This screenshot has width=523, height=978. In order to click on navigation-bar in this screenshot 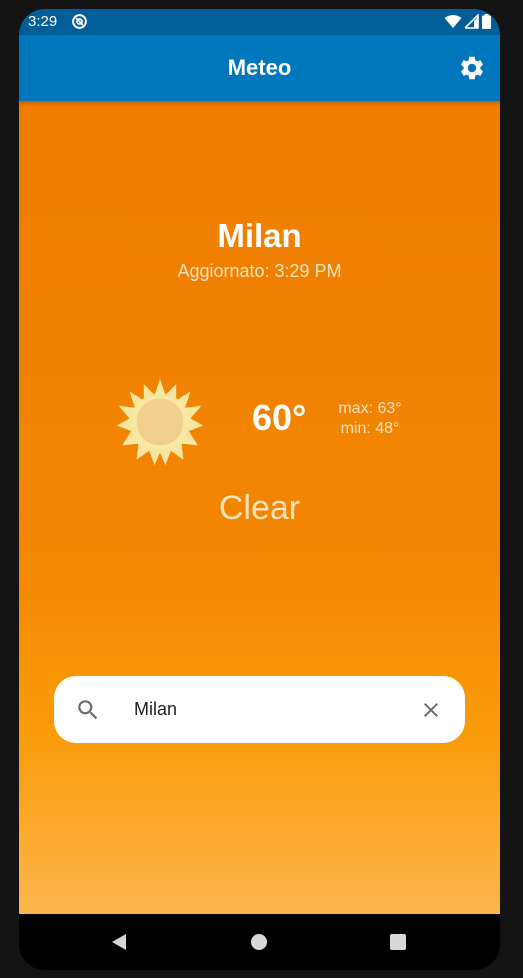, I will do `click(259, 942)`.